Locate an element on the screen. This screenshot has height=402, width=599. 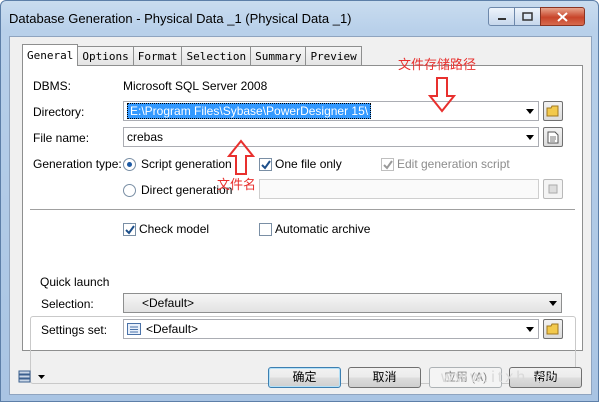
data-source-button is located at coordinates (553, 189).